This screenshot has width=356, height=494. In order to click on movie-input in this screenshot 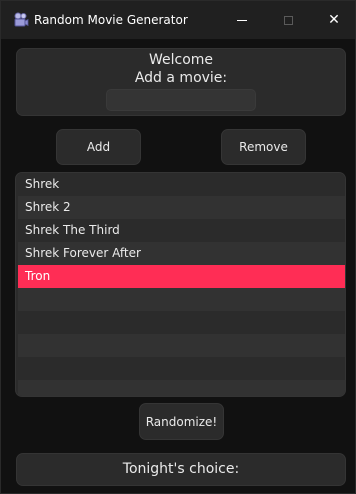, I will do `click(181, 100)`.